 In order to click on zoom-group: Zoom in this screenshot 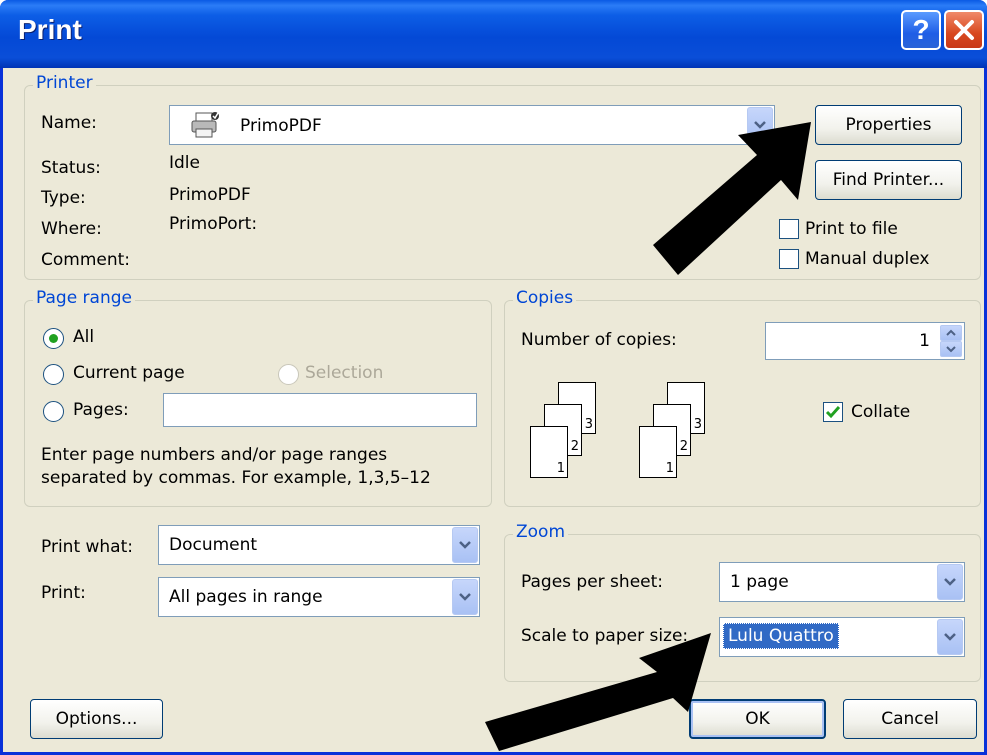, I will do `click(742, 602)`.